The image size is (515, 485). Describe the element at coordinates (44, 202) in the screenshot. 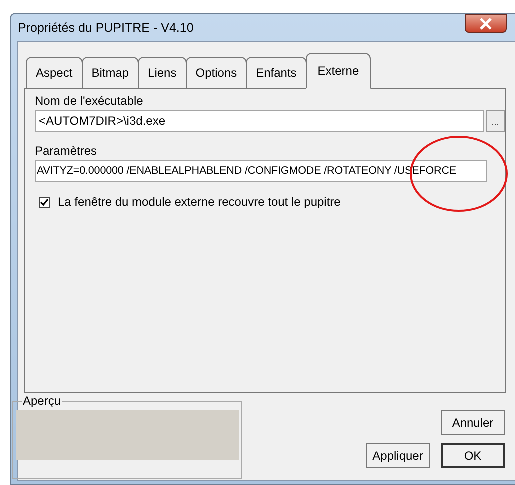

I see `checkbox` at that location.